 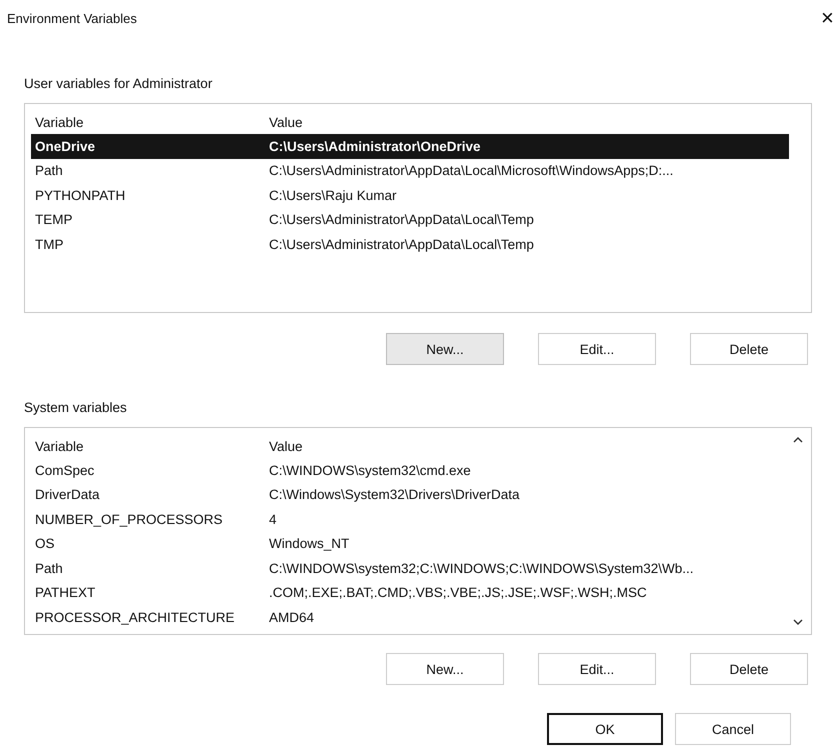 I want to click on list-row: TMP C:\Users\Administrator\AppData\Local\Temp, so click(x=410, y=244).